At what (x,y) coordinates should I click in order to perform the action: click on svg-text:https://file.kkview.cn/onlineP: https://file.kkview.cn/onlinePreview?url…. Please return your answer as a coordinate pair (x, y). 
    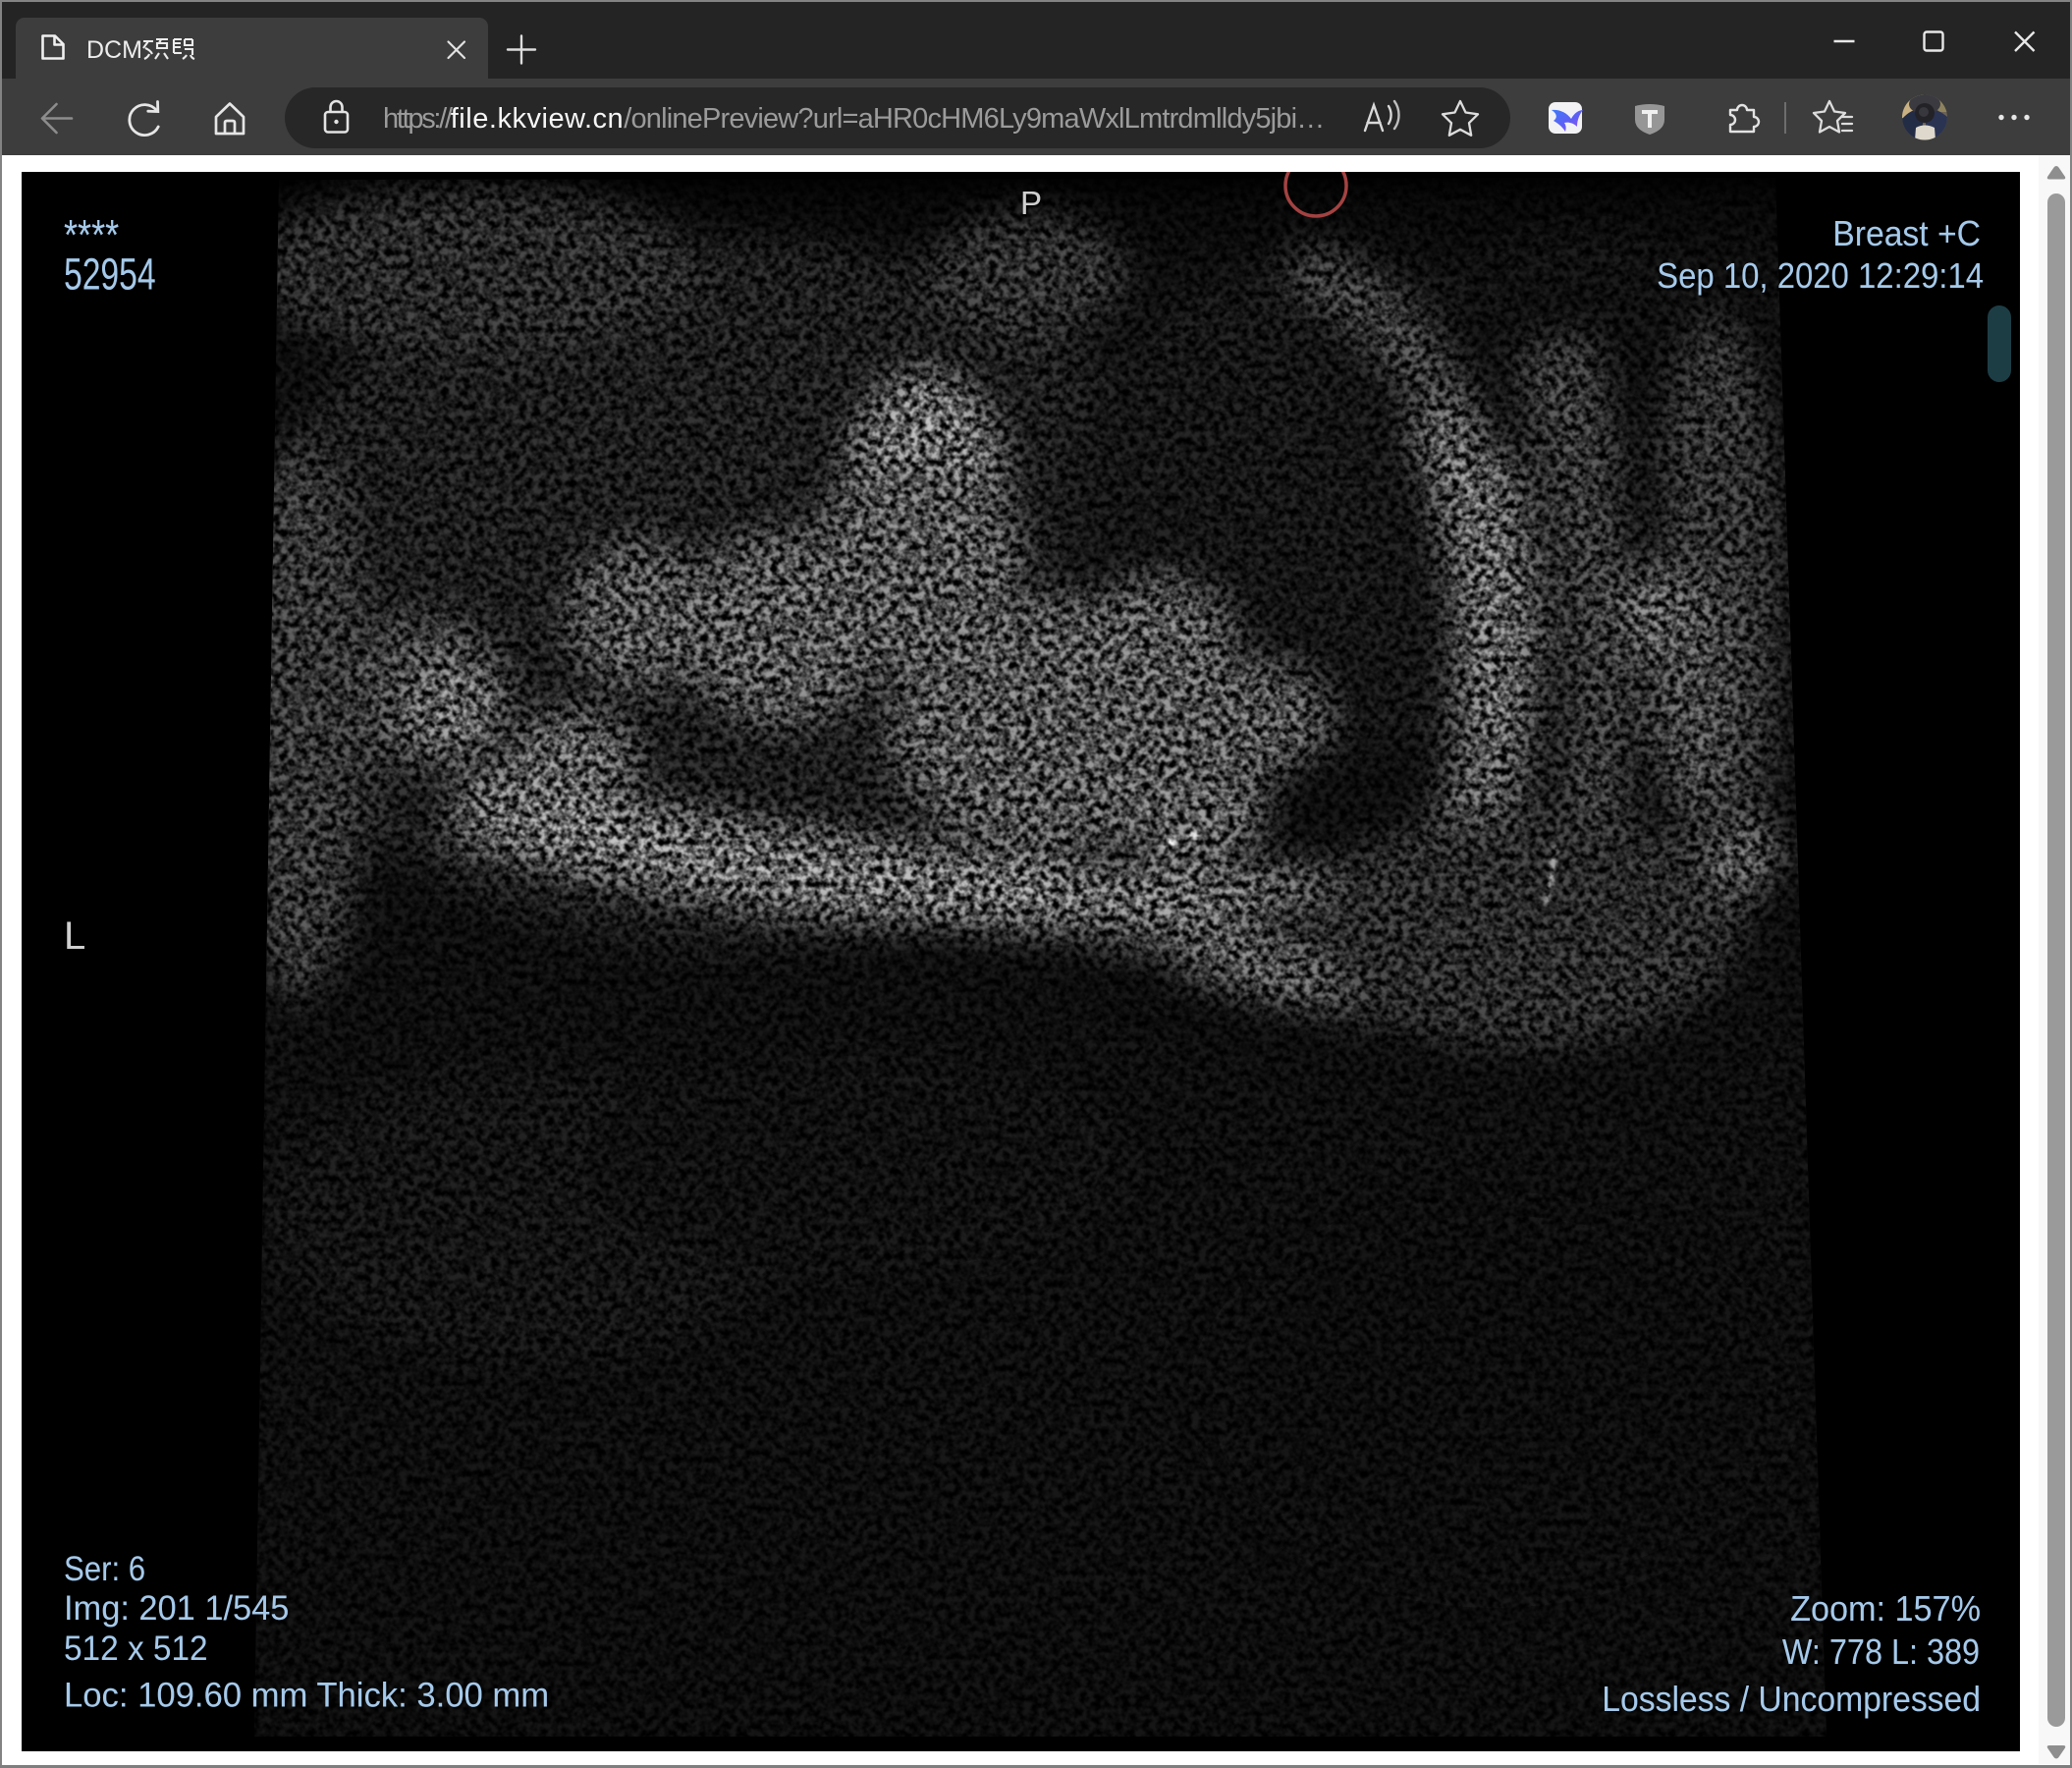
    Looking at the image, I should click on (854, 119).